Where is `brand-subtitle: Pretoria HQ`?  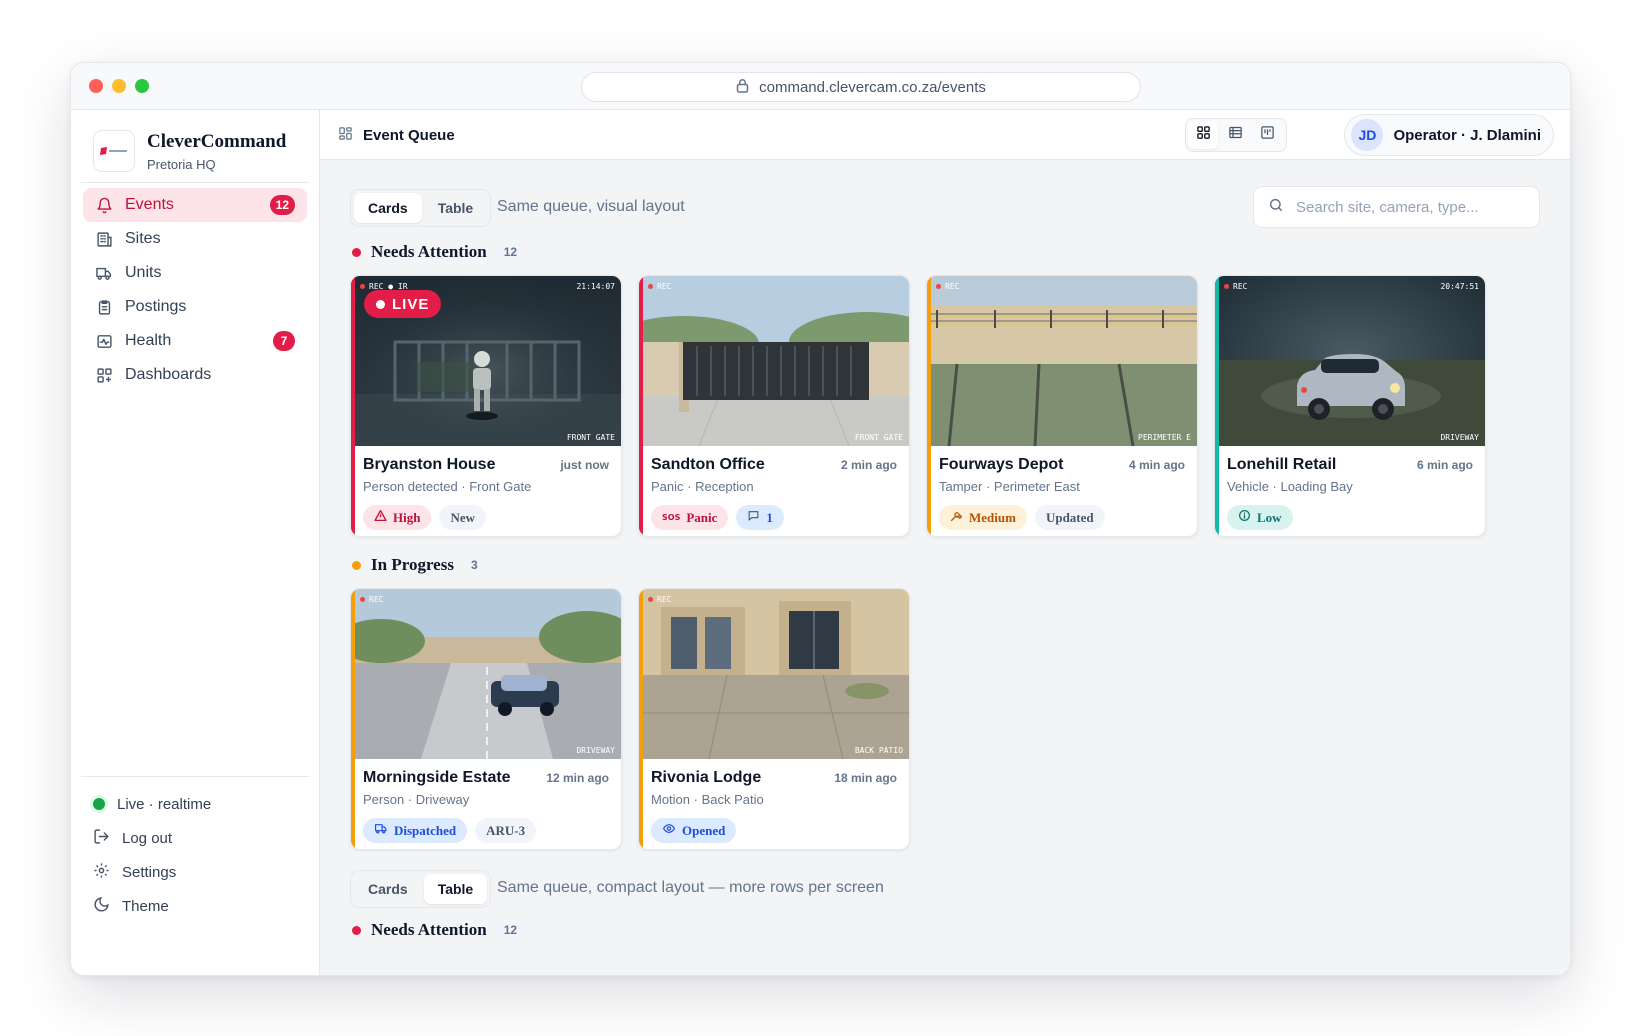
brand-subtitle: Pretoria HQ is located at coordinates (181, 164).